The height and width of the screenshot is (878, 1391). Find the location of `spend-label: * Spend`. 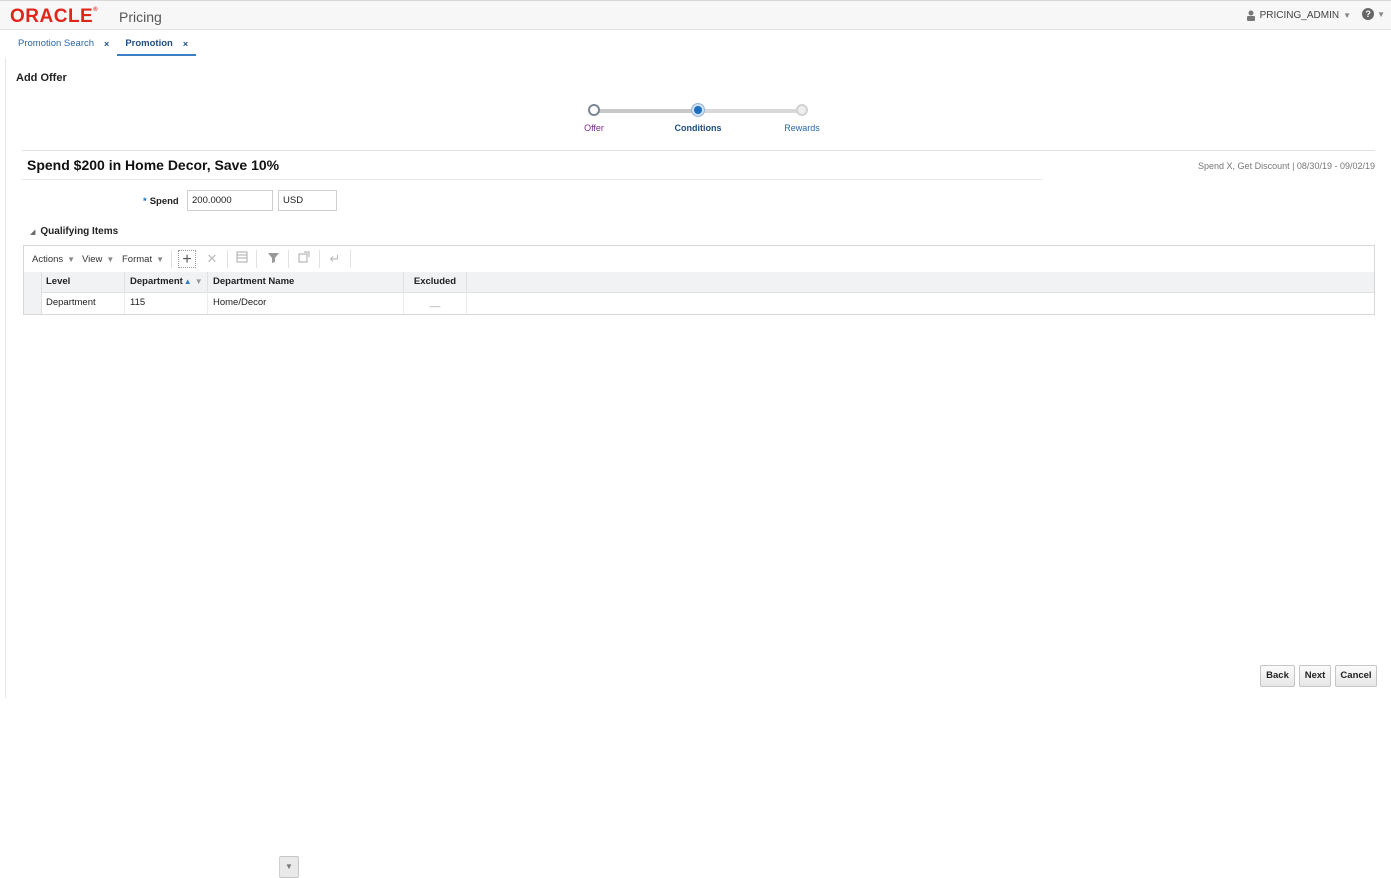

spend-label: * Spend is located at coordinates (161, 201).